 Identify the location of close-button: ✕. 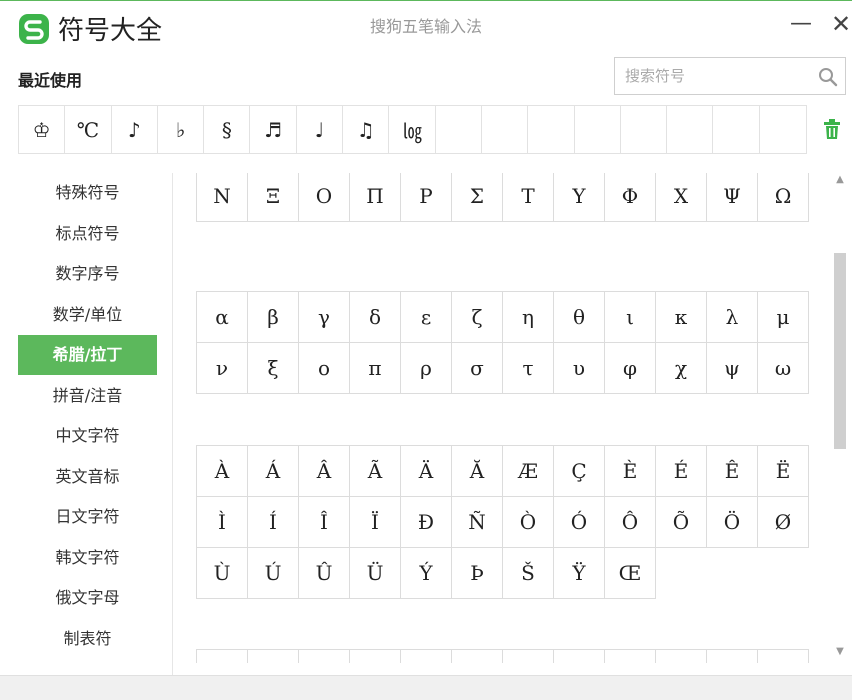
(839, 24).